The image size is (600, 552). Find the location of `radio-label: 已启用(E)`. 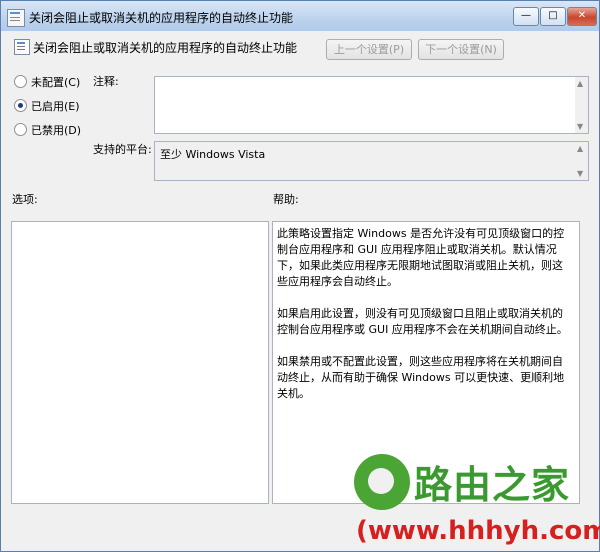

radio-label: 已启用(E) is located at coordinates (55, 106).